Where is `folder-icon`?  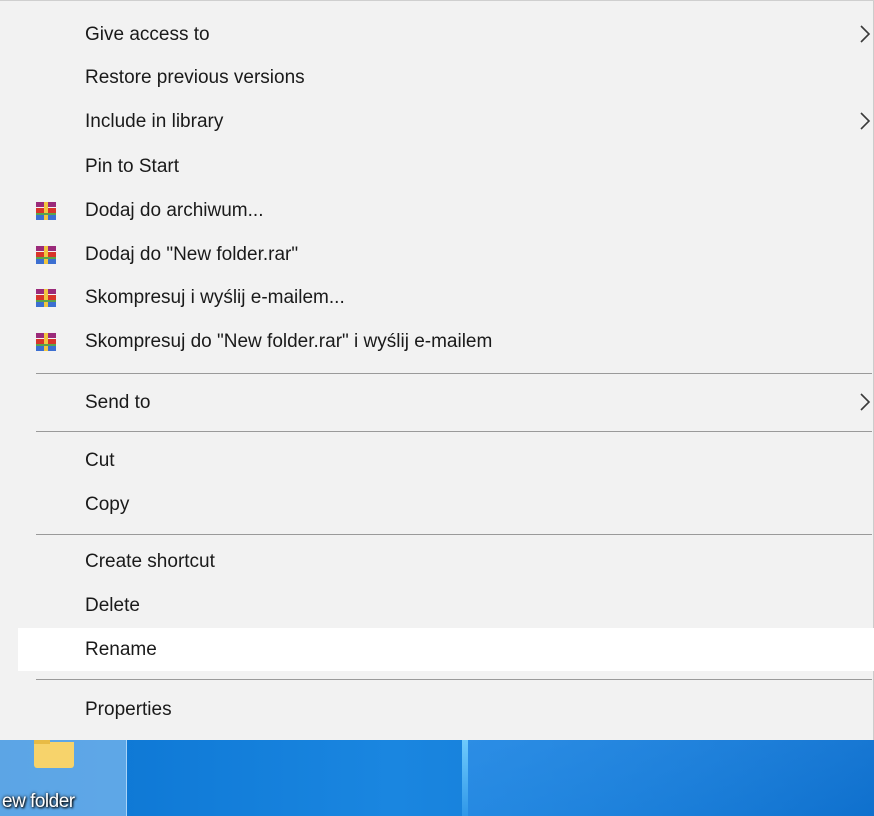 folder-icon is located at coordinates (54, 754).